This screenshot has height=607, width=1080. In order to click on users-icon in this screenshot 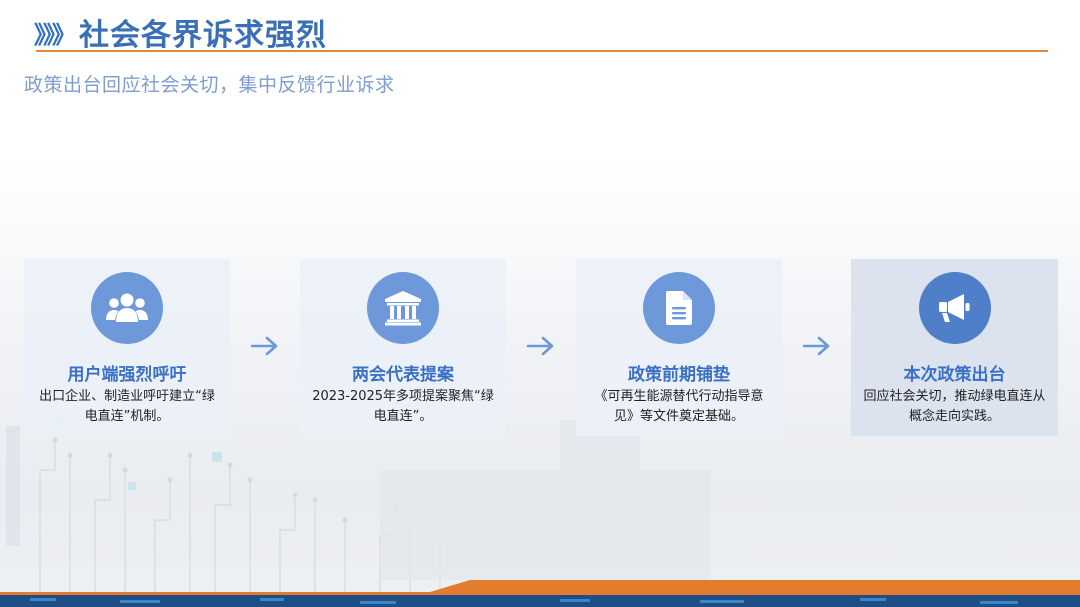, I will do `click(127, 307)`.